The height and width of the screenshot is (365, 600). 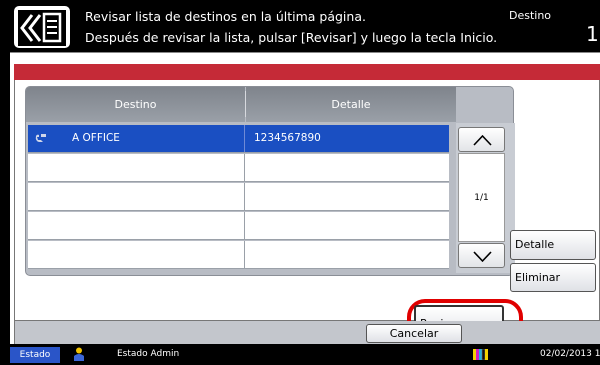 What do you see at coordinates (481, 197) in the screenshot?
I see `page-indicator: 1/1` at bounding box center [481, 197].